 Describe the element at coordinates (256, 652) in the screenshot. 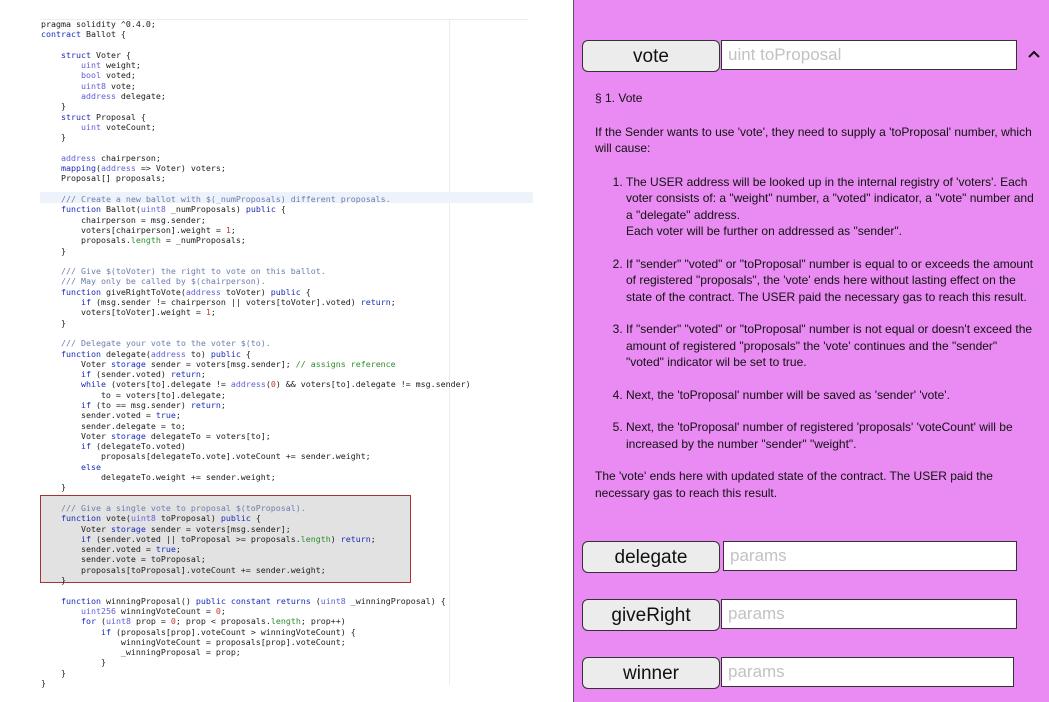

I see `code-line: _winningProposal = prop;` at that location.